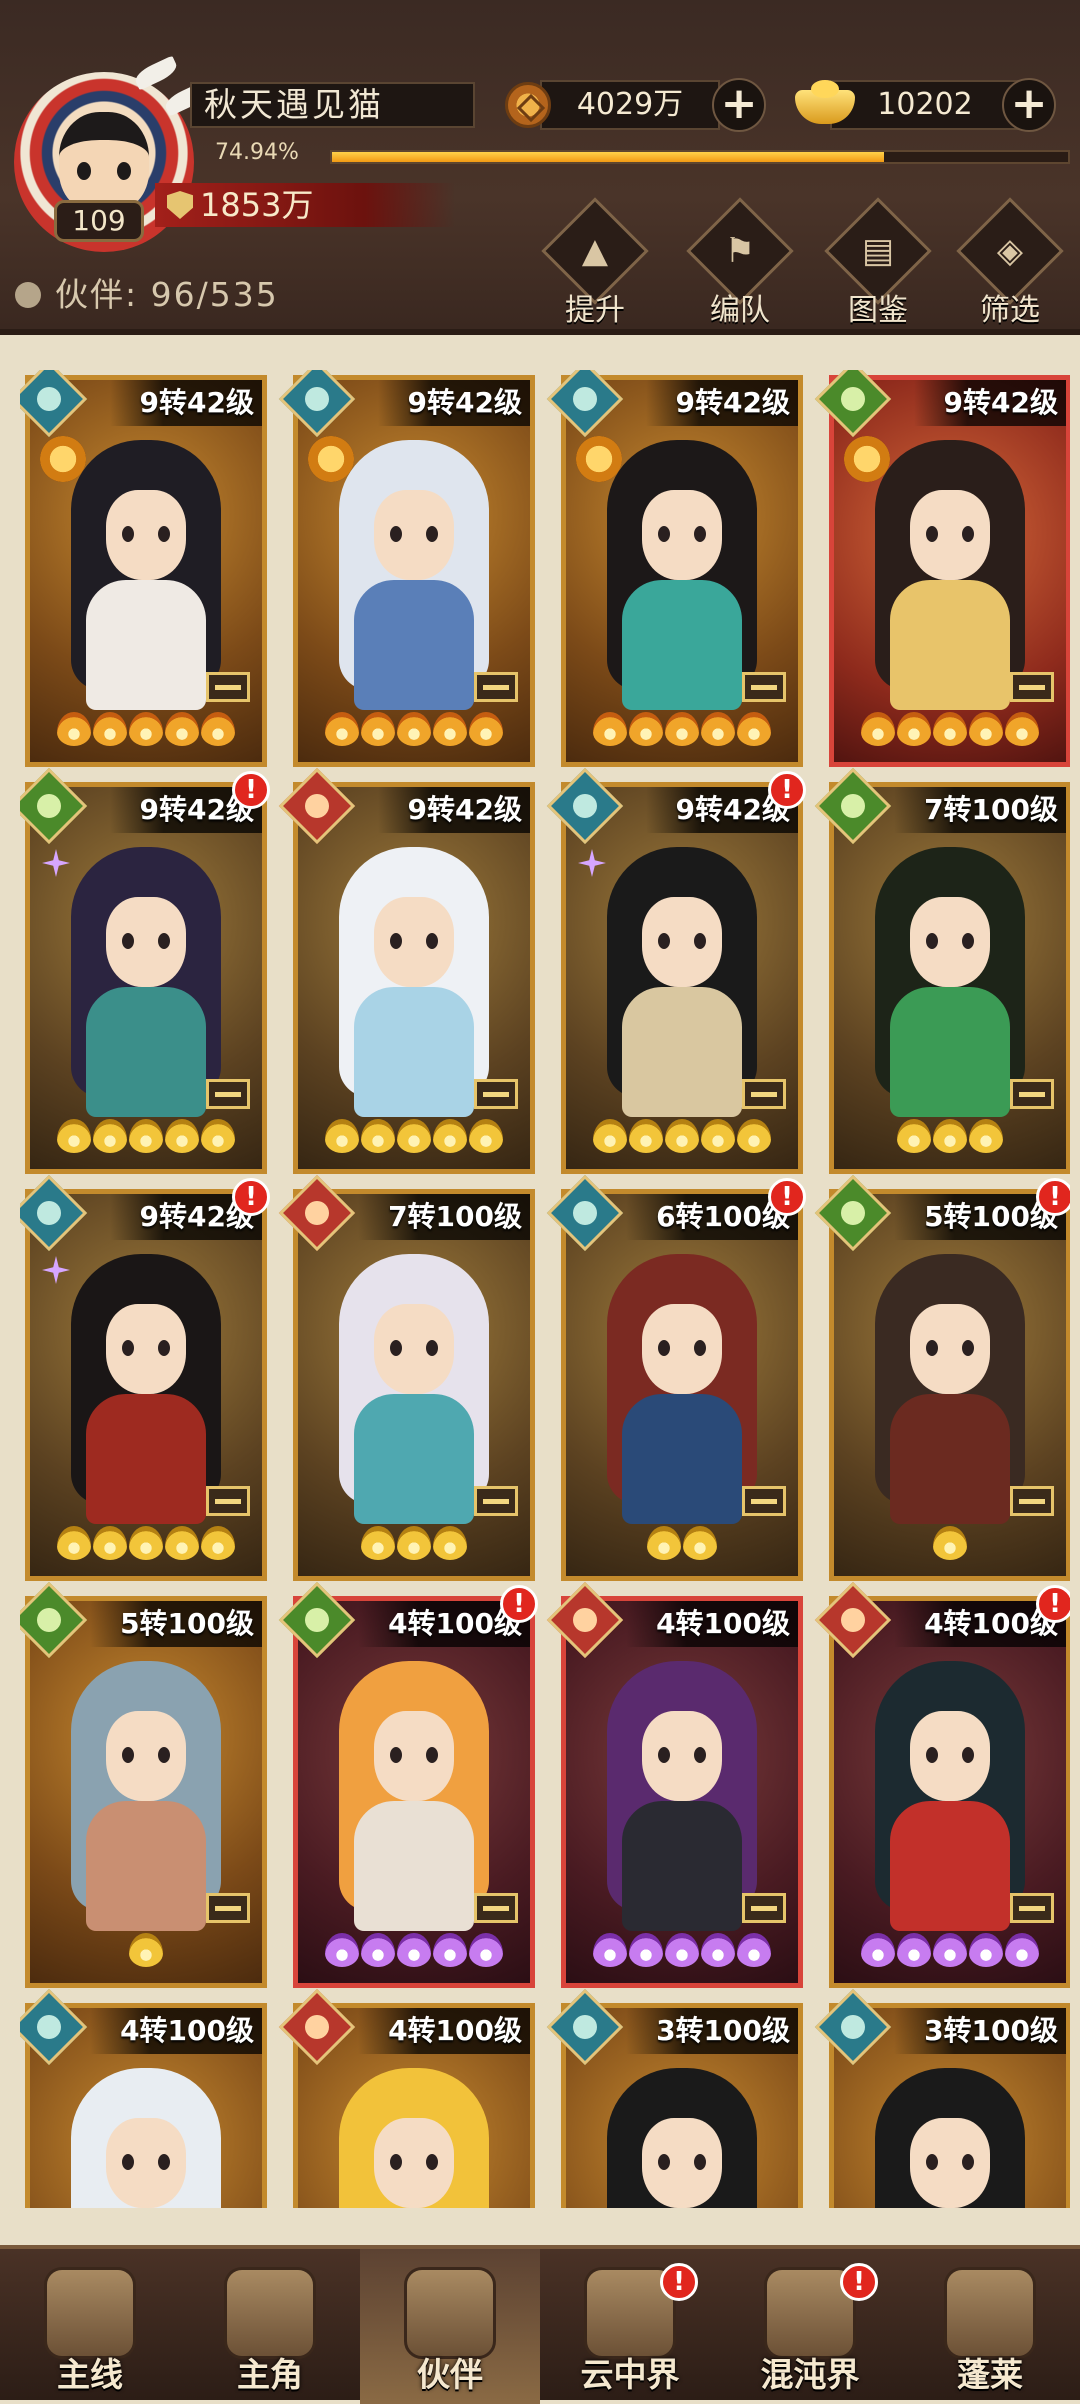  Describe the element at coordinates (90, 2374) in the screenshot. I see `nav-label: 主线` at that location.